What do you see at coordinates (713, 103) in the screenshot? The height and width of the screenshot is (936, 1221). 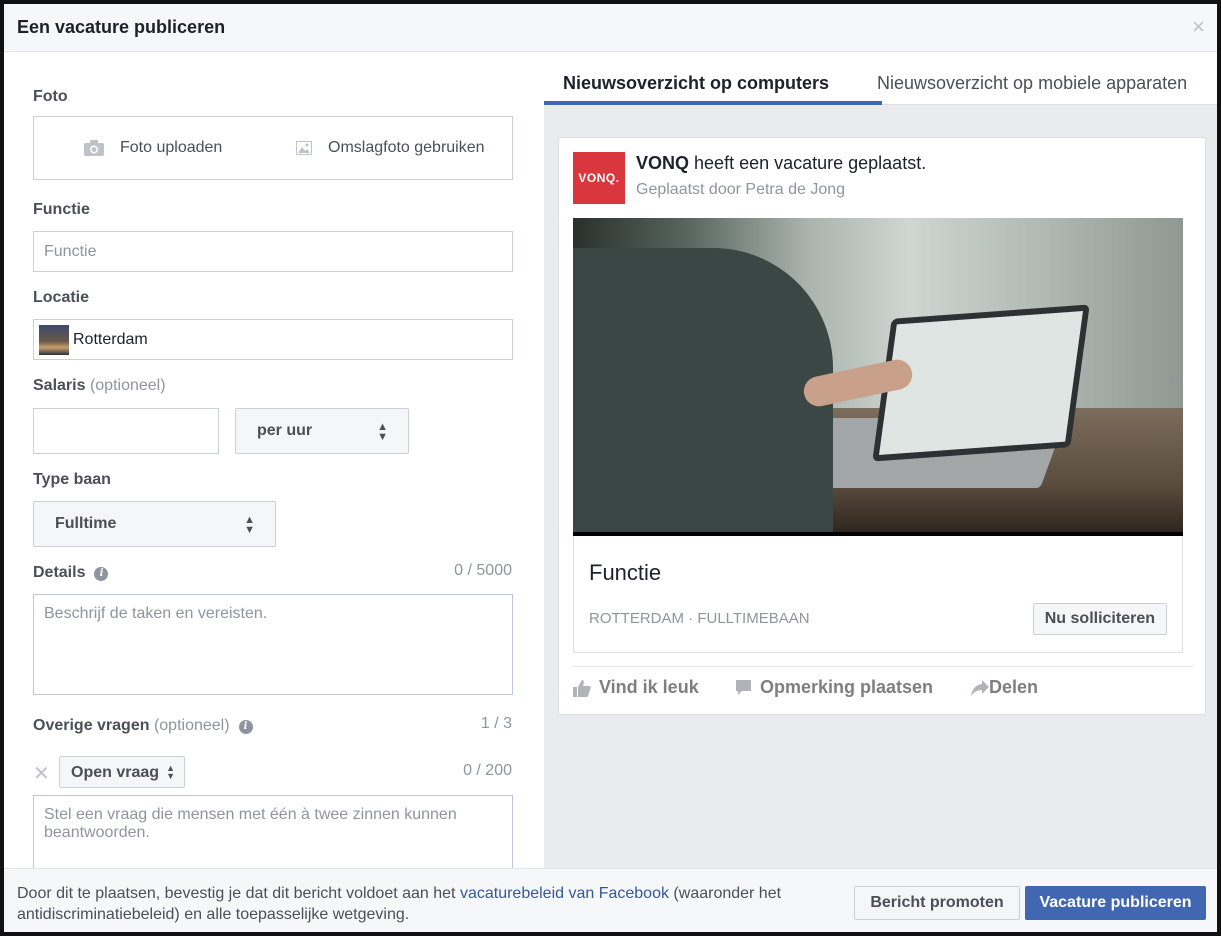 I see `active-tab-indicator` at bounding box center [713, 103].